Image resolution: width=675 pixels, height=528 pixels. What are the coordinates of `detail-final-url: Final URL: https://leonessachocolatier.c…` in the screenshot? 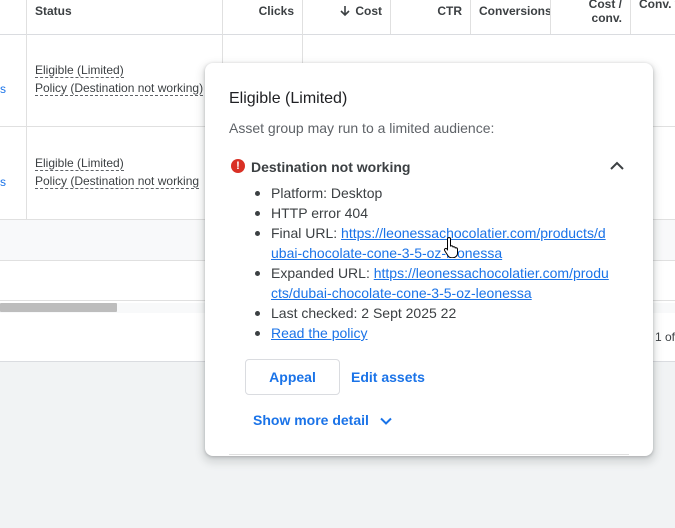 It's located at (429, 243).